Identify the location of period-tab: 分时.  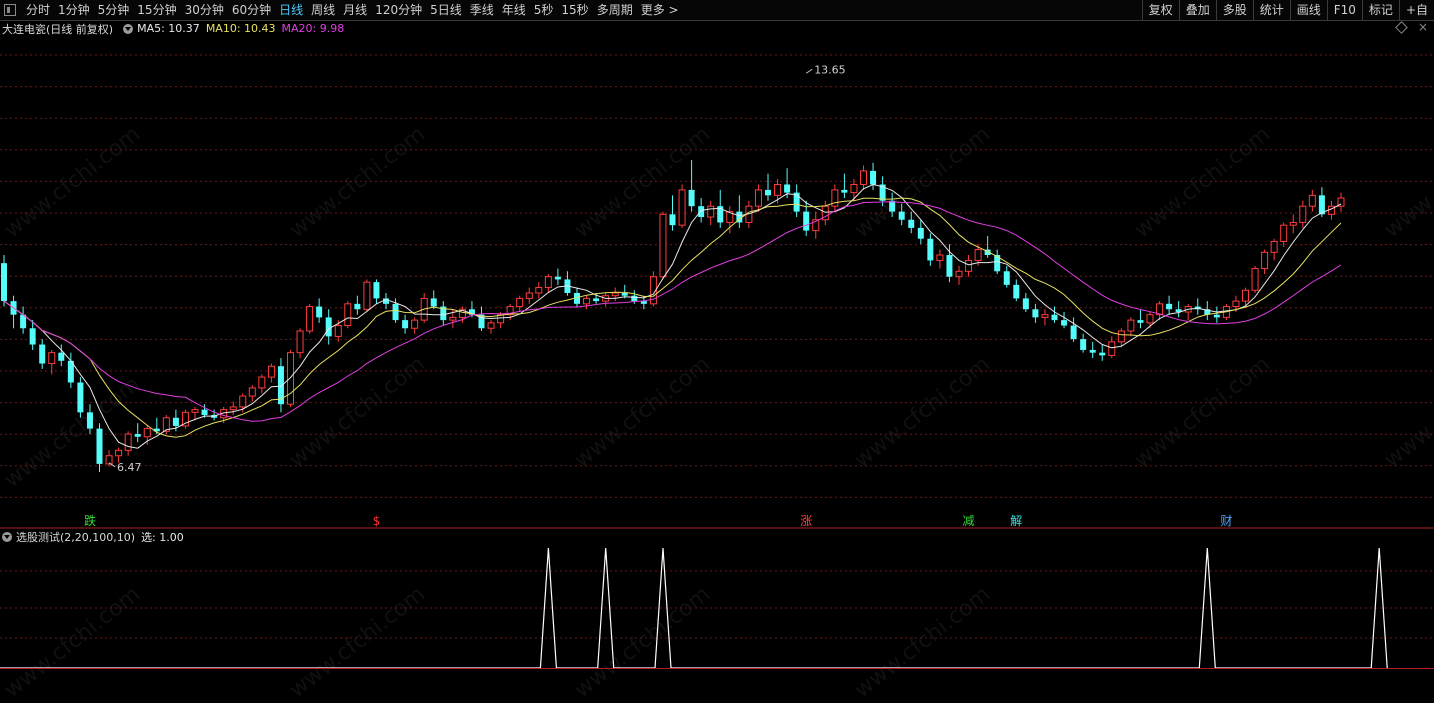
(38, 10).